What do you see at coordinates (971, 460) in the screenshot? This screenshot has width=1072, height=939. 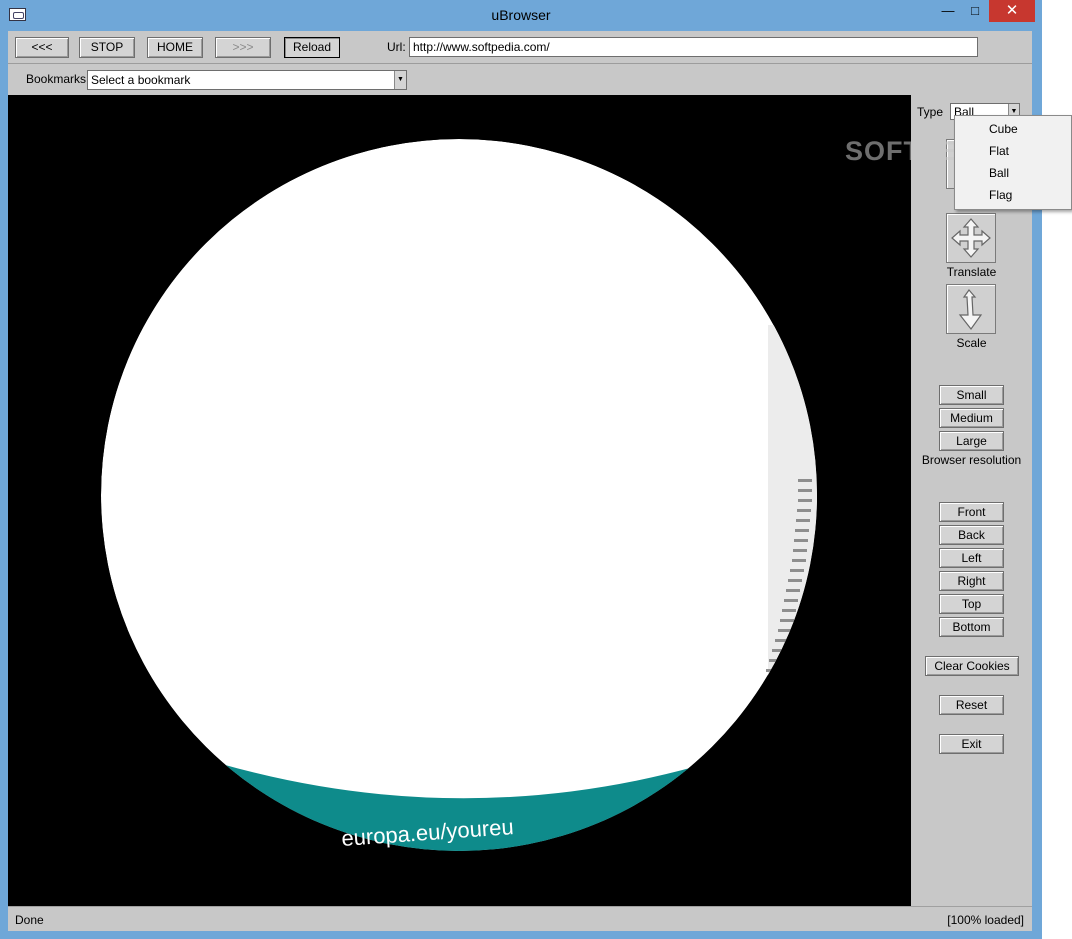 I see `resolution-caption: Browser resolution` at bounding box center [971, 460].